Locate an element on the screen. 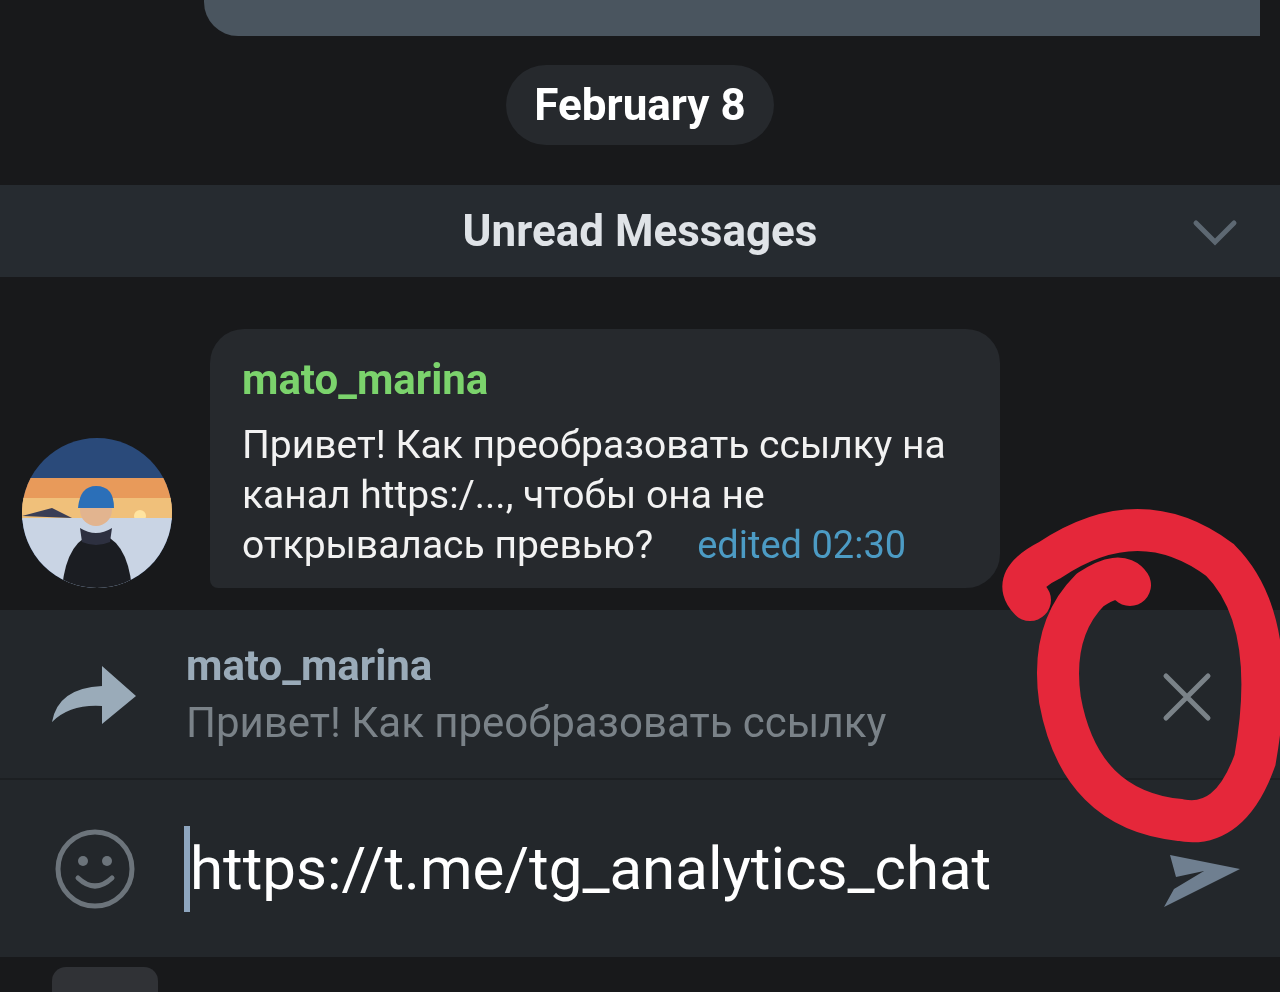  message-text: Привет! Как преобразовать ссылку на канал https:/..., чтобы она не открывалась превью? edited 02:30 is located at coordinates (594, 495).